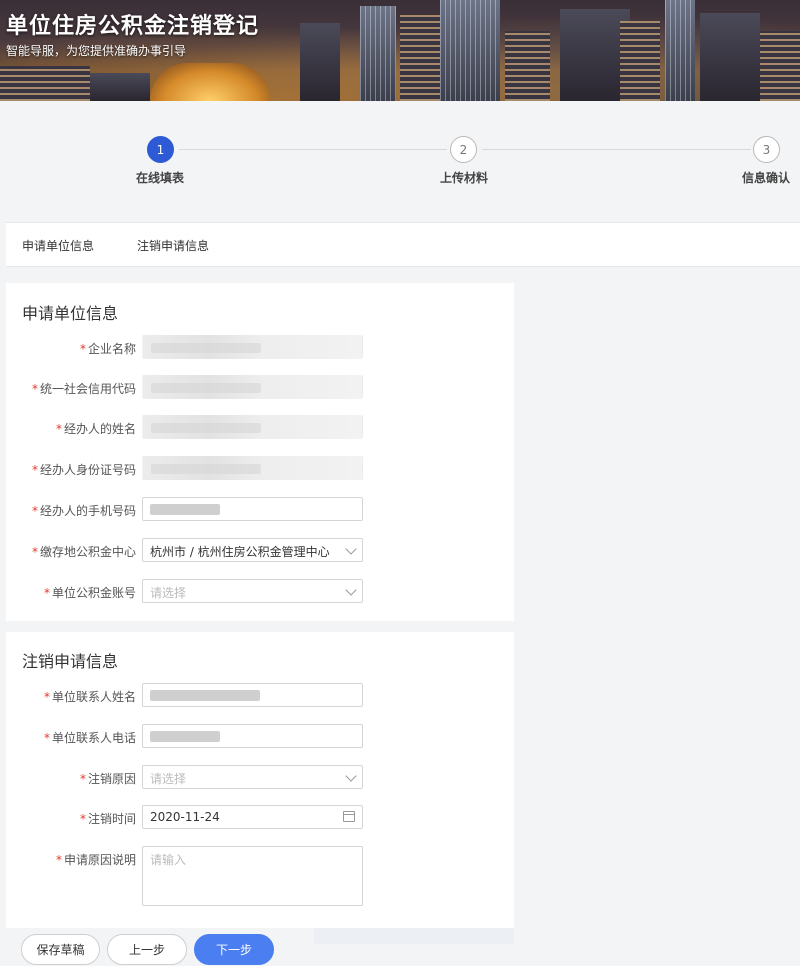  I want to click on bottom-divider, so click(414, 936).